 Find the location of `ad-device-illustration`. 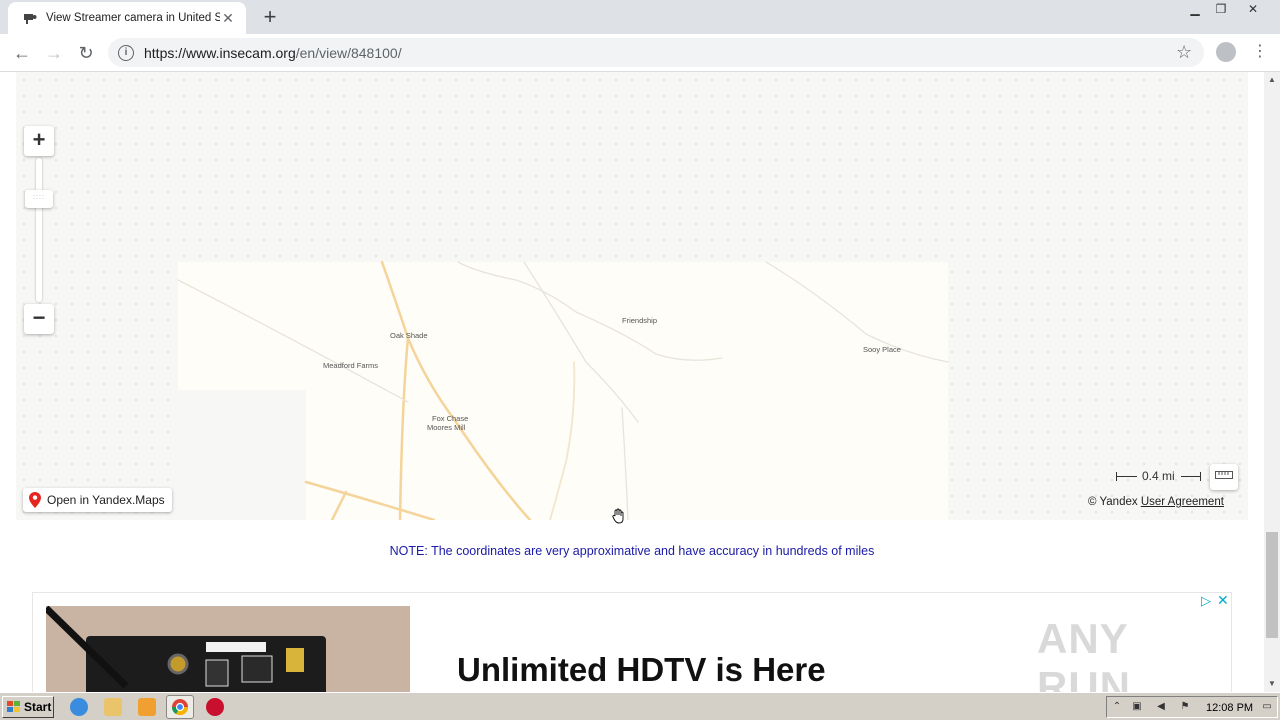

ad-device-illustration is located at coordinates (228, 649).